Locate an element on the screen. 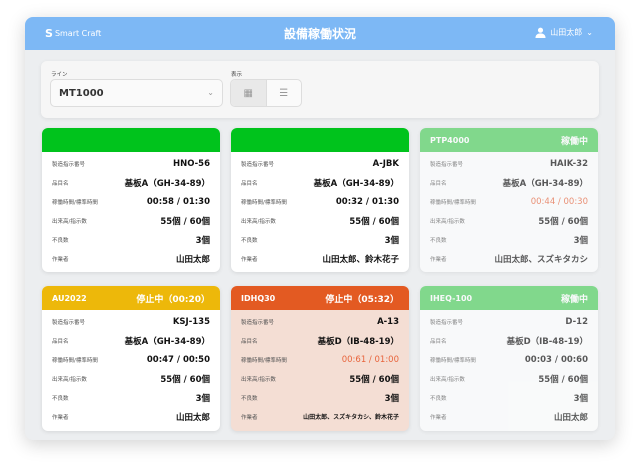  card-row: 製造指示番号 A-JBK is located at coordinates (320, 163).